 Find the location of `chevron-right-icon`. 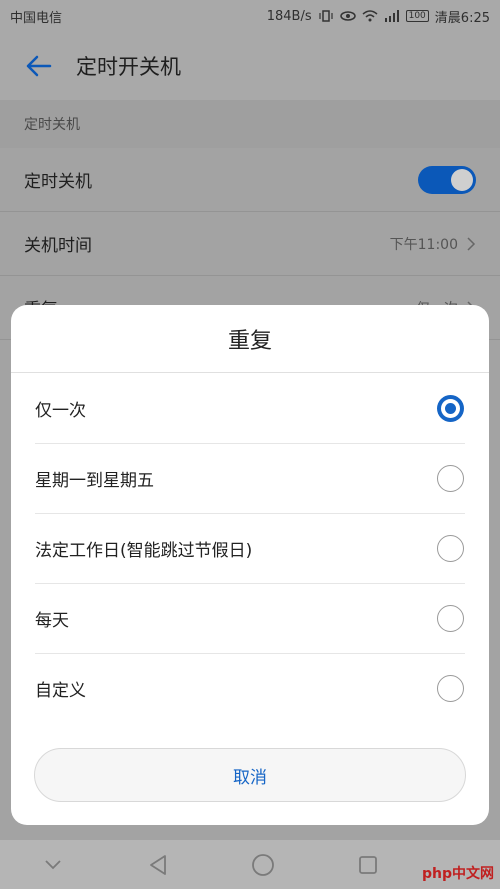

chevron-right-icon is located at coordinates (471, 243).